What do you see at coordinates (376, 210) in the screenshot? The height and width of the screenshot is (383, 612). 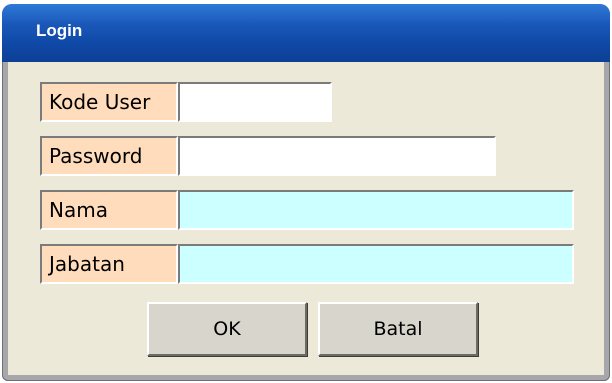 I see `nama-field` at bounding box center [376, 210].